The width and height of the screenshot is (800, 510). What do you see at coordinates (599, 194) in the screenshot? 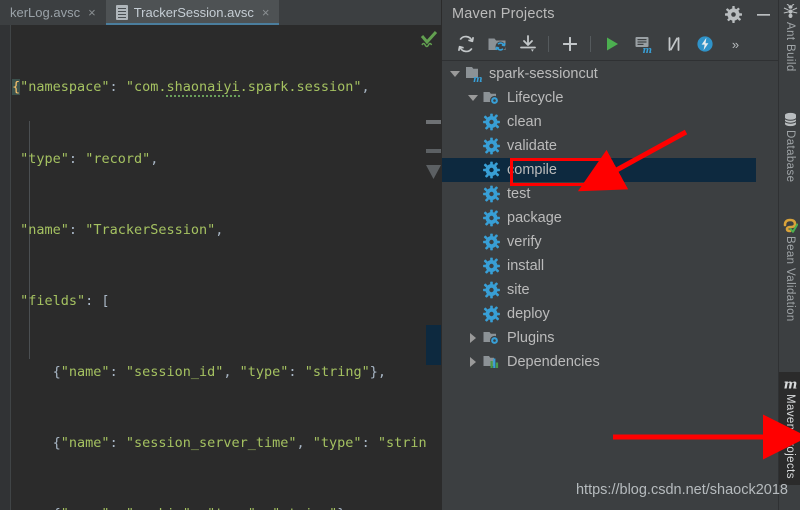
I see `tree-row-test: test` at bounding box center [599, 194].